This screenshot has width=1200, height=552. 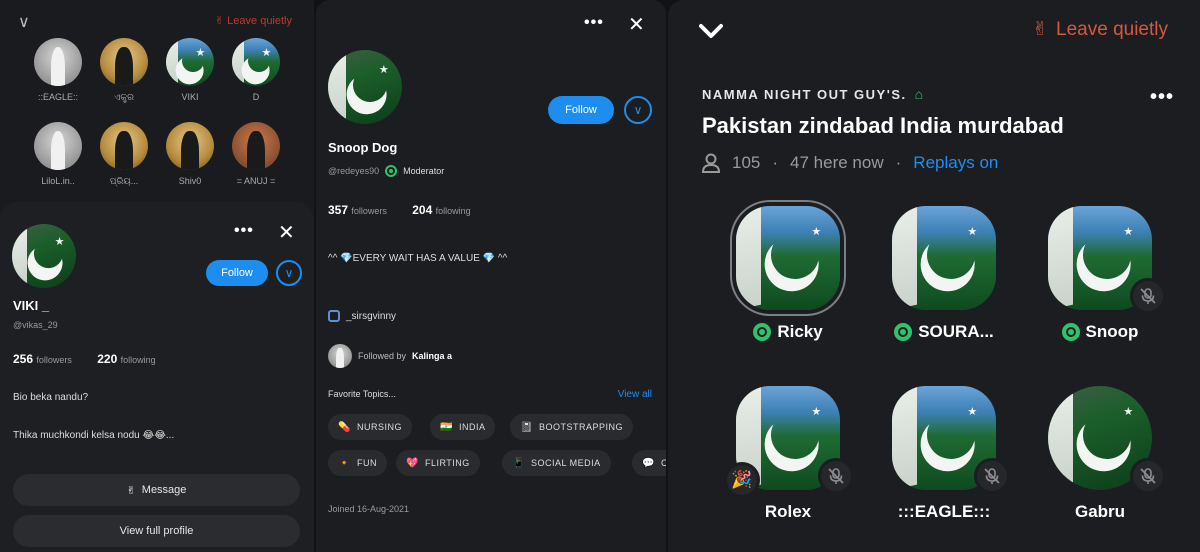 What do you see at coordinates (955, 163) in the screenshot?
I see `replays-status: Replays on` at bounding box center [955, 163].